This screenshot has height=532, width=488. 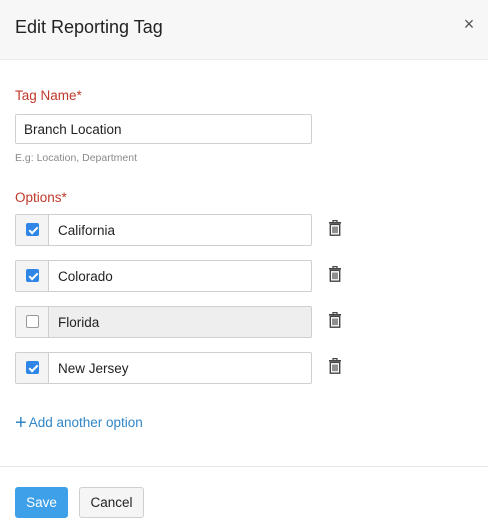 What do you see at coordinates (163, 129) in the screenshot?
I see `tag-name-input` at bounding box center [163, 129].